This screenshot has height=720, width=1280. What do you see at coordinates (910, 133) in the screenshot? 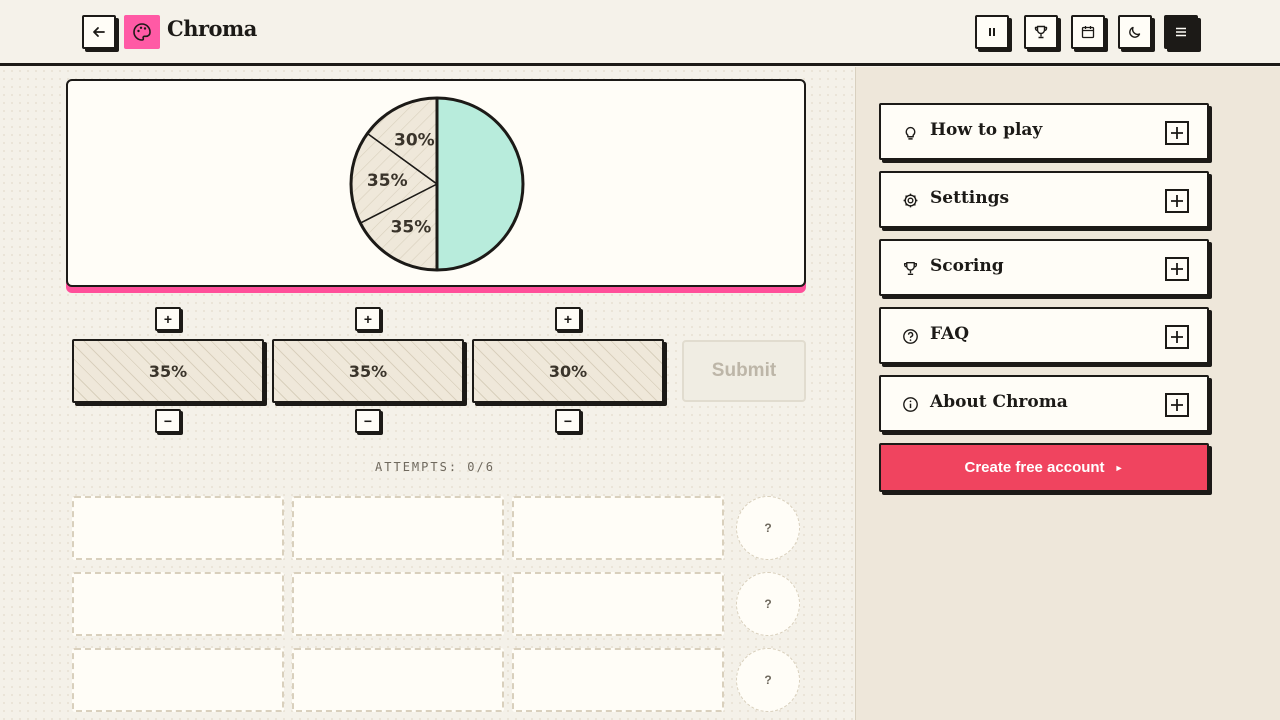
I see `lightbulb-icon` at bounding box center [910, 133].